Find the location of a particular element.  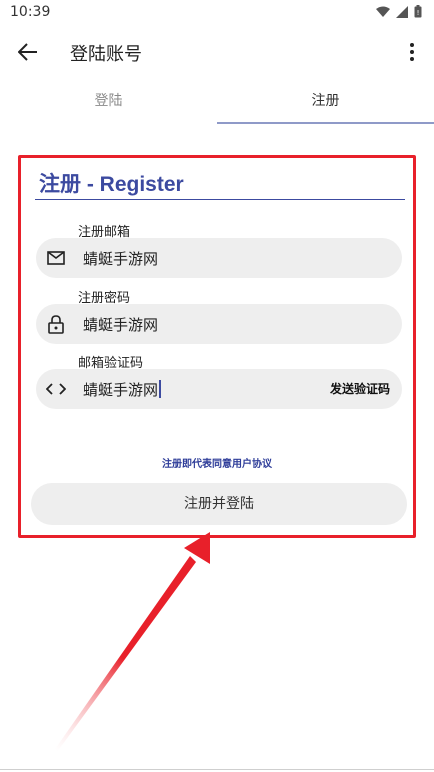

arrow-shaft is located at coordinates (124, 654).